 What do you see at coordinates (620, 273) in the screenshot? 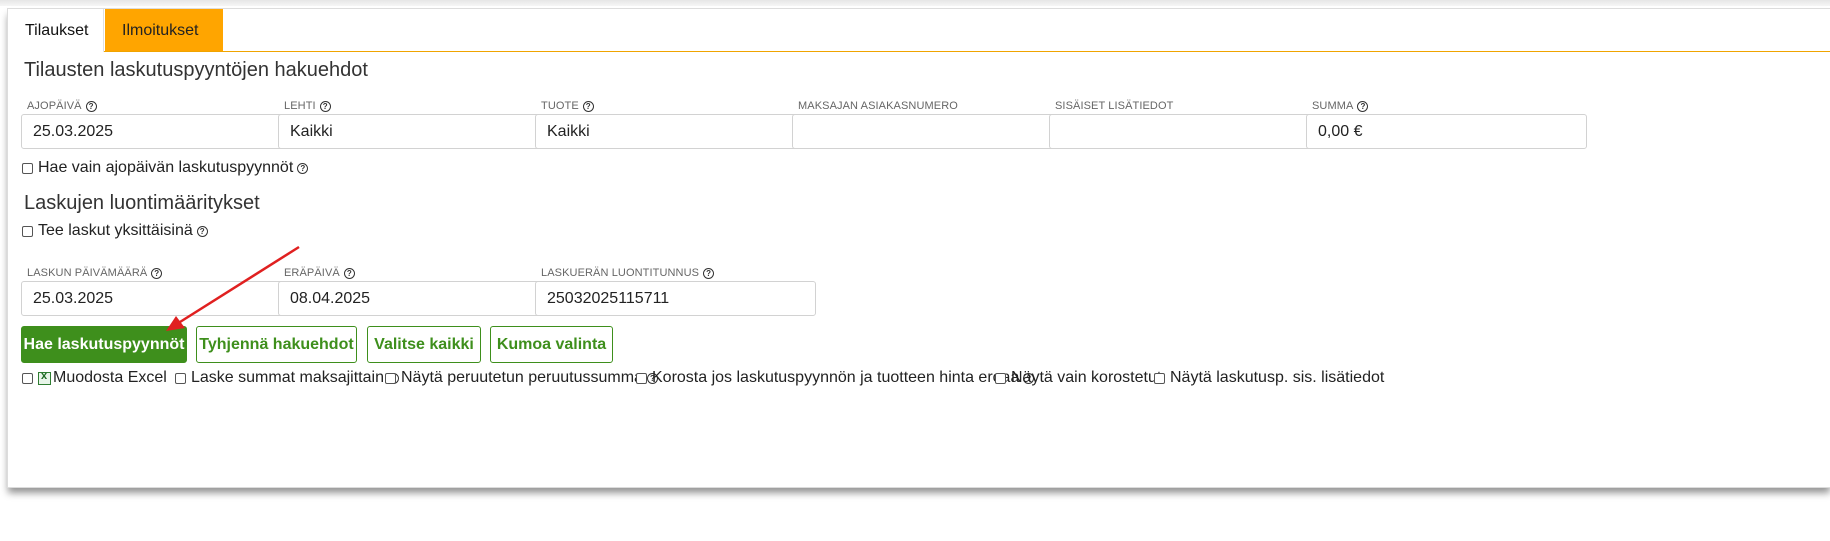
I see `field-label: LASKUERÄN LUONTITUNNUS` at bounding box center [620, 273].